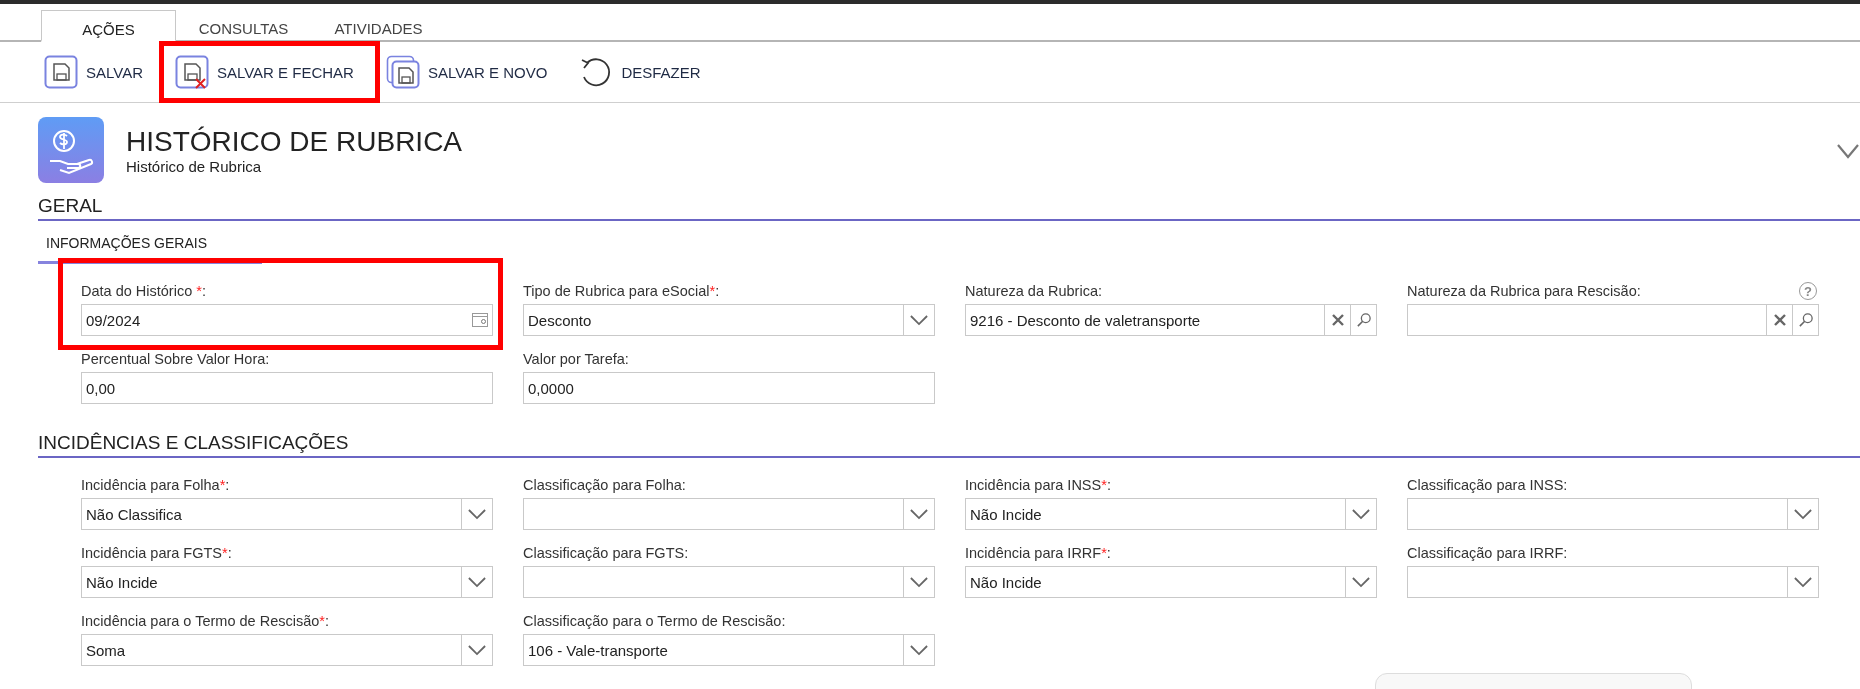  Describe the element at coordinates (1038, 485) in the screenshot. I see `field-label: Incidência para INSS*:` at that location.